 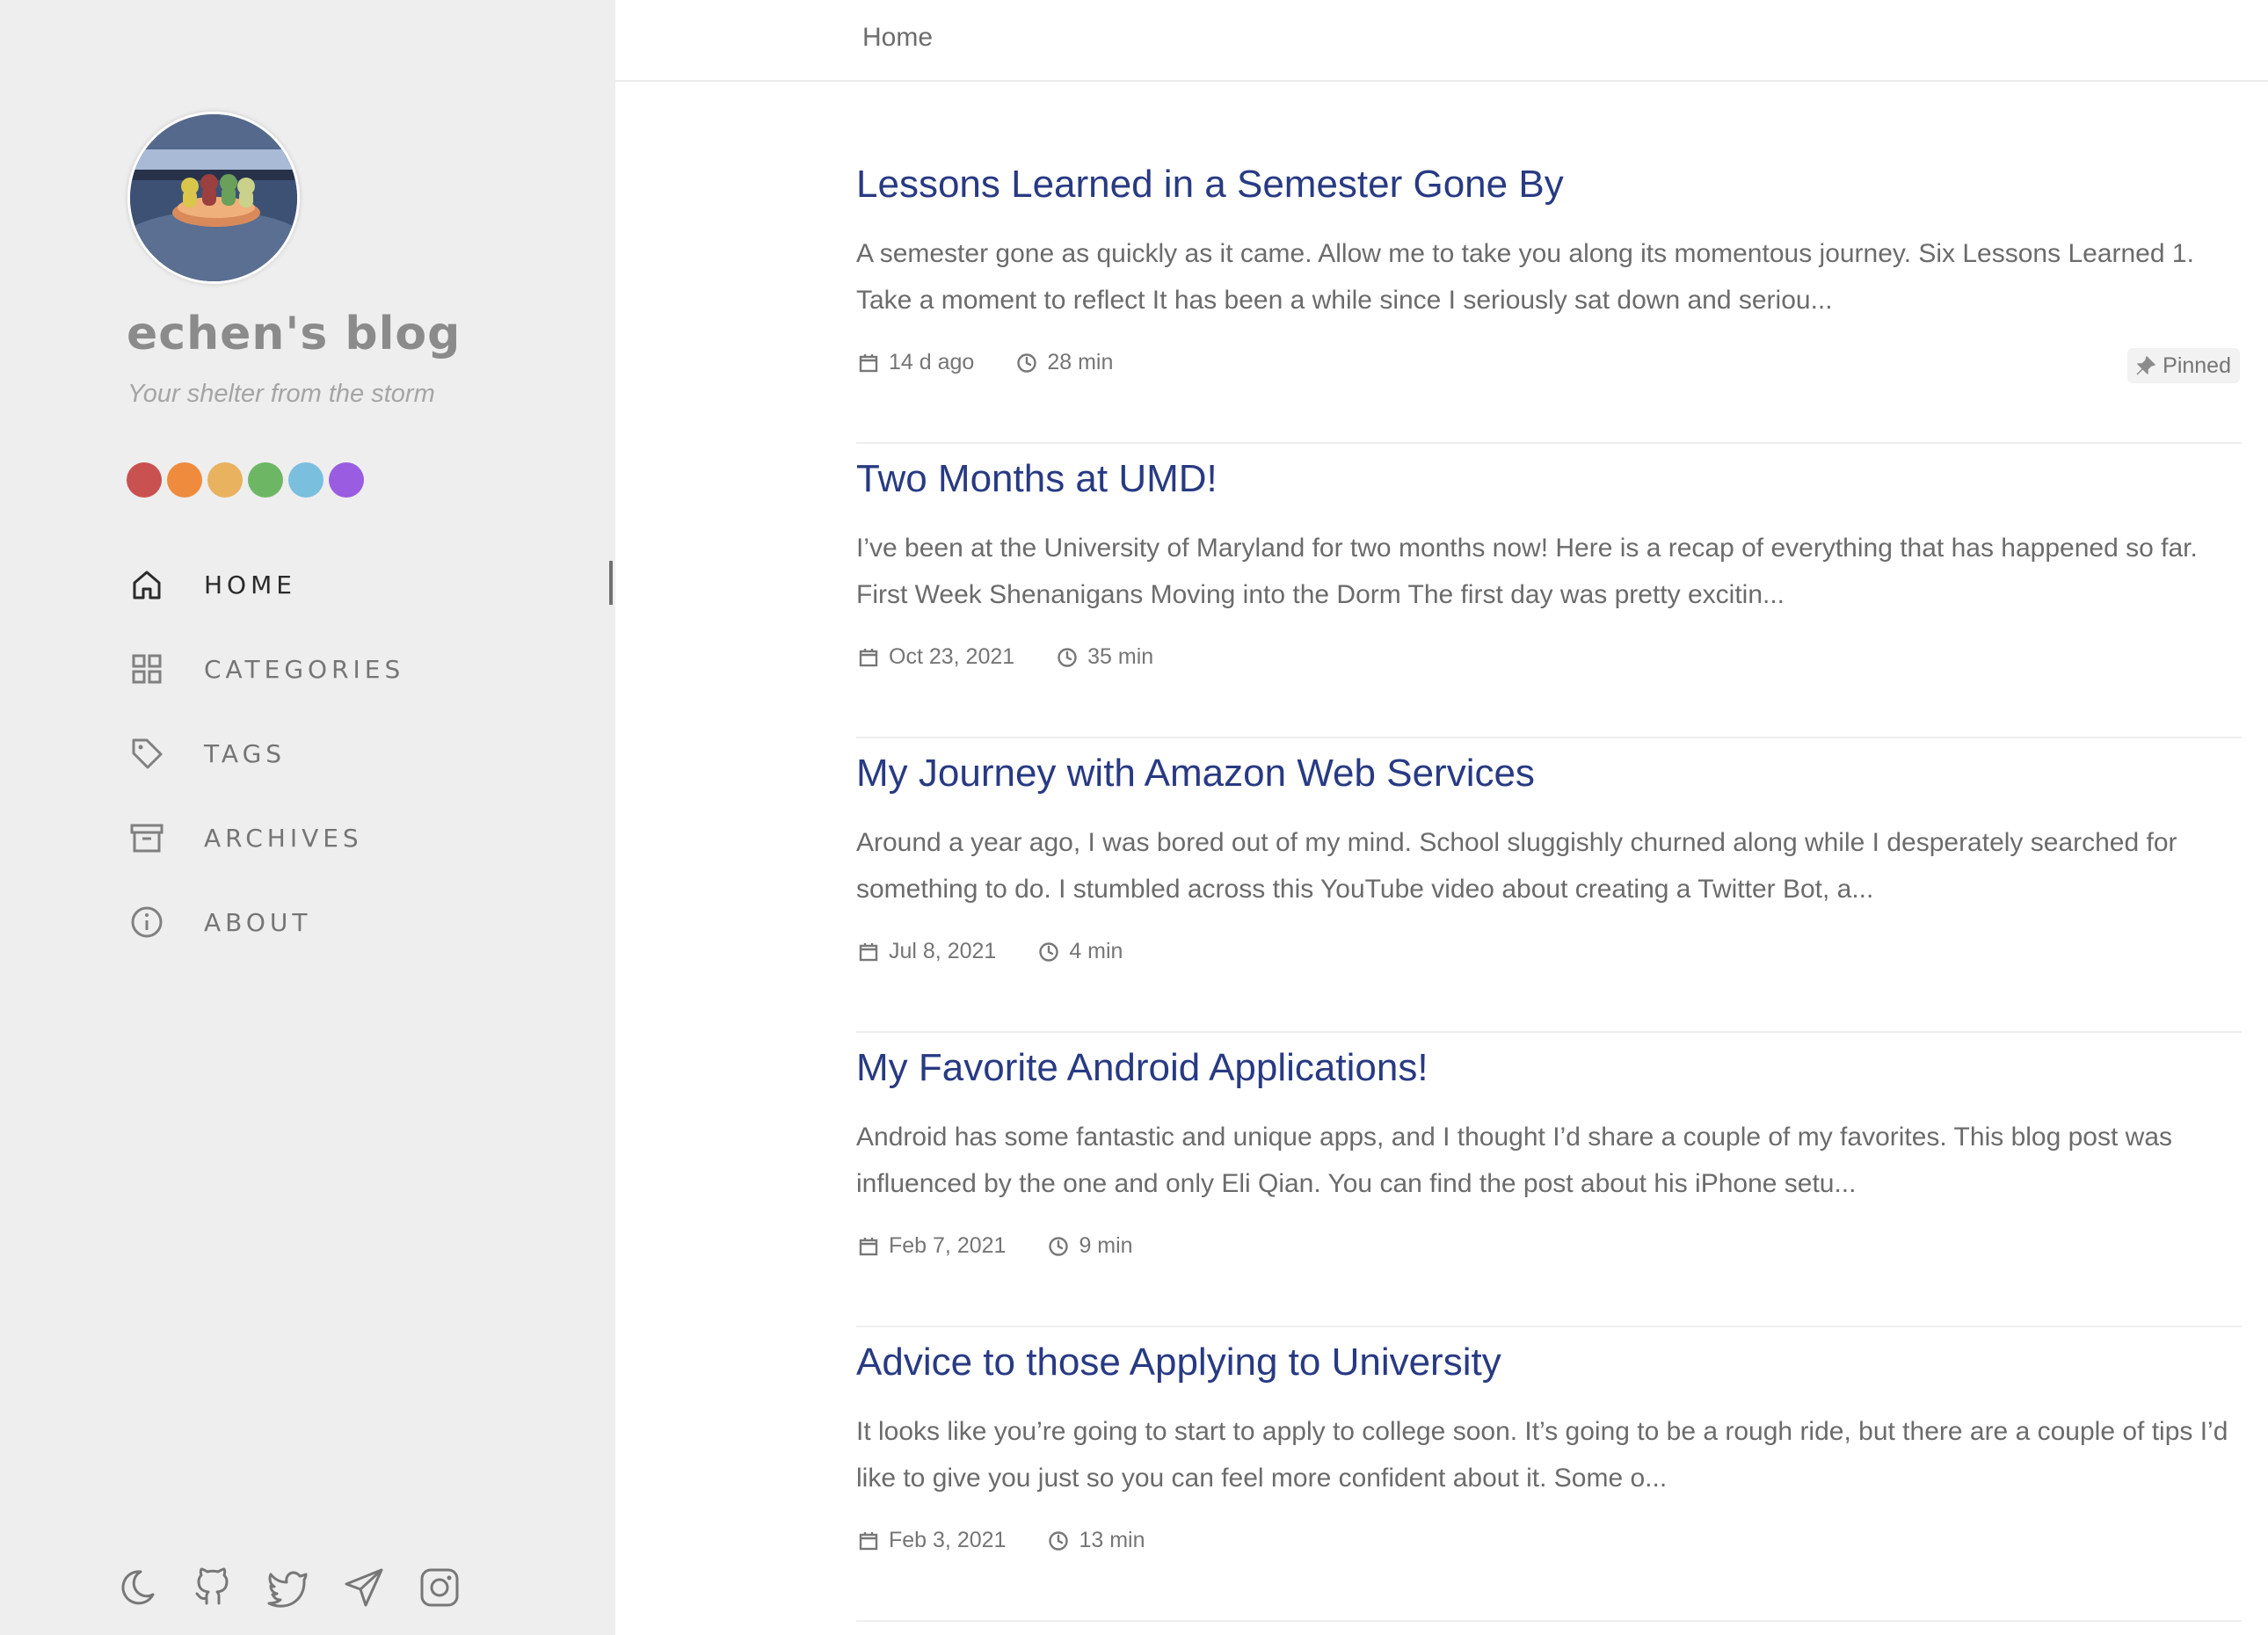 What do you see at coordinates (952, 656) in the screenshot?
I see `post-date: Oct 23, 2021` at bounding box center [952, 656].